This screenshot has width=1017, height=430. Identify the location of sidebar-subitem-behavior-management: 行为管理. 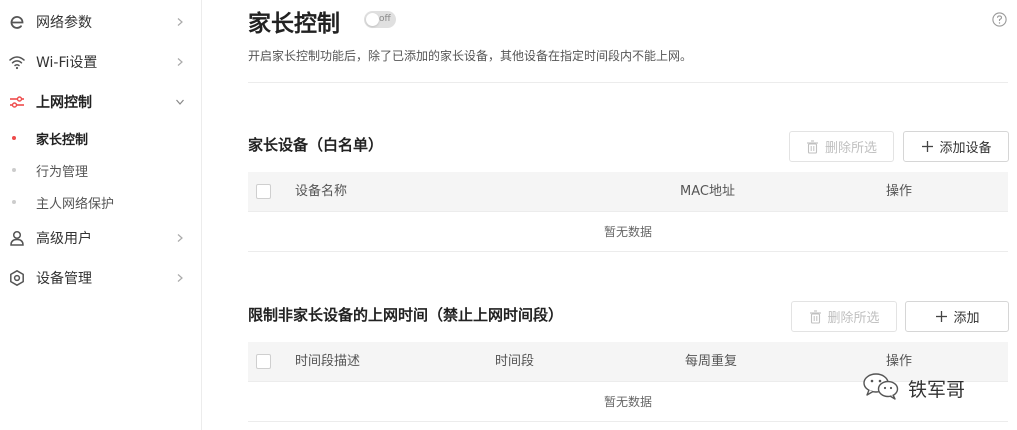
(100, 170).